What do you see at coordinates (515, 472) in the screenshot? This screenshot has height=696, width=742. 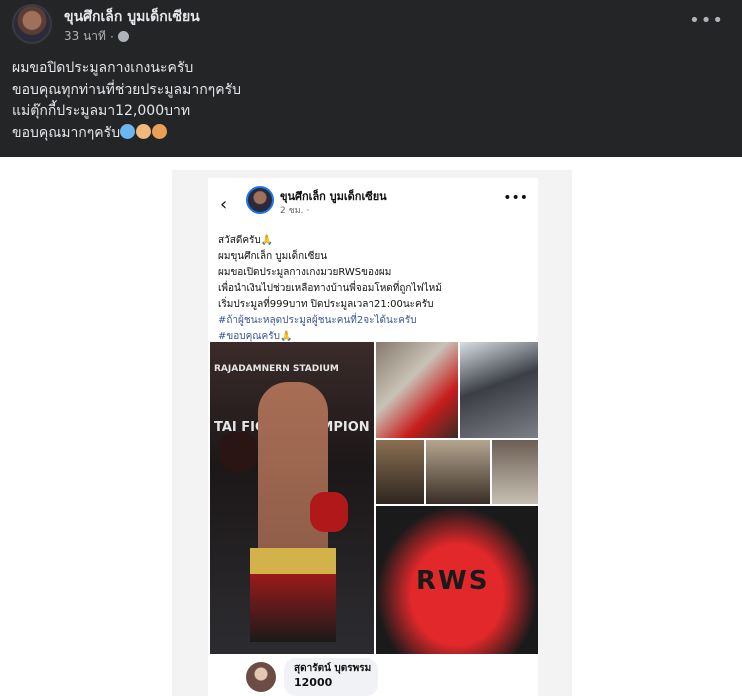 I see `fire-photo-interior` at bounding box center [515, 472].